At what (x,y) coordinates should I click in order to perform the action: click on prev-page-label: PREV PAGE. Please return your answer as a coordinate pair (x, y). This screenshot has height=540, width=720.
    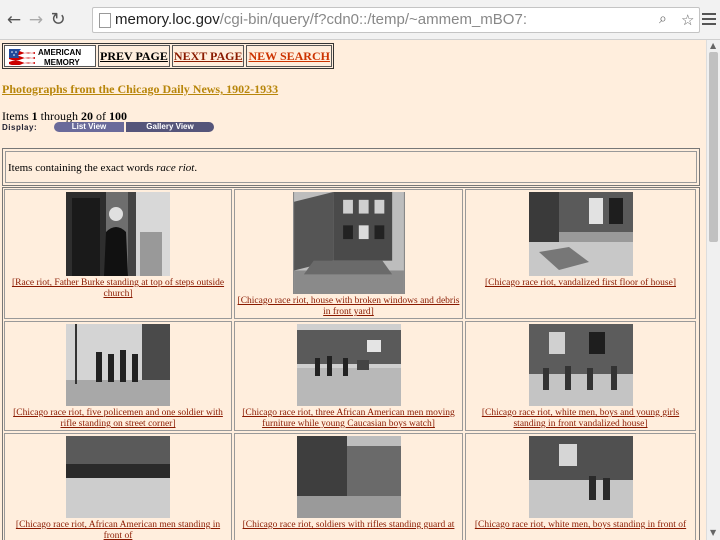
    Looking at the image, I should click on (134, 55).